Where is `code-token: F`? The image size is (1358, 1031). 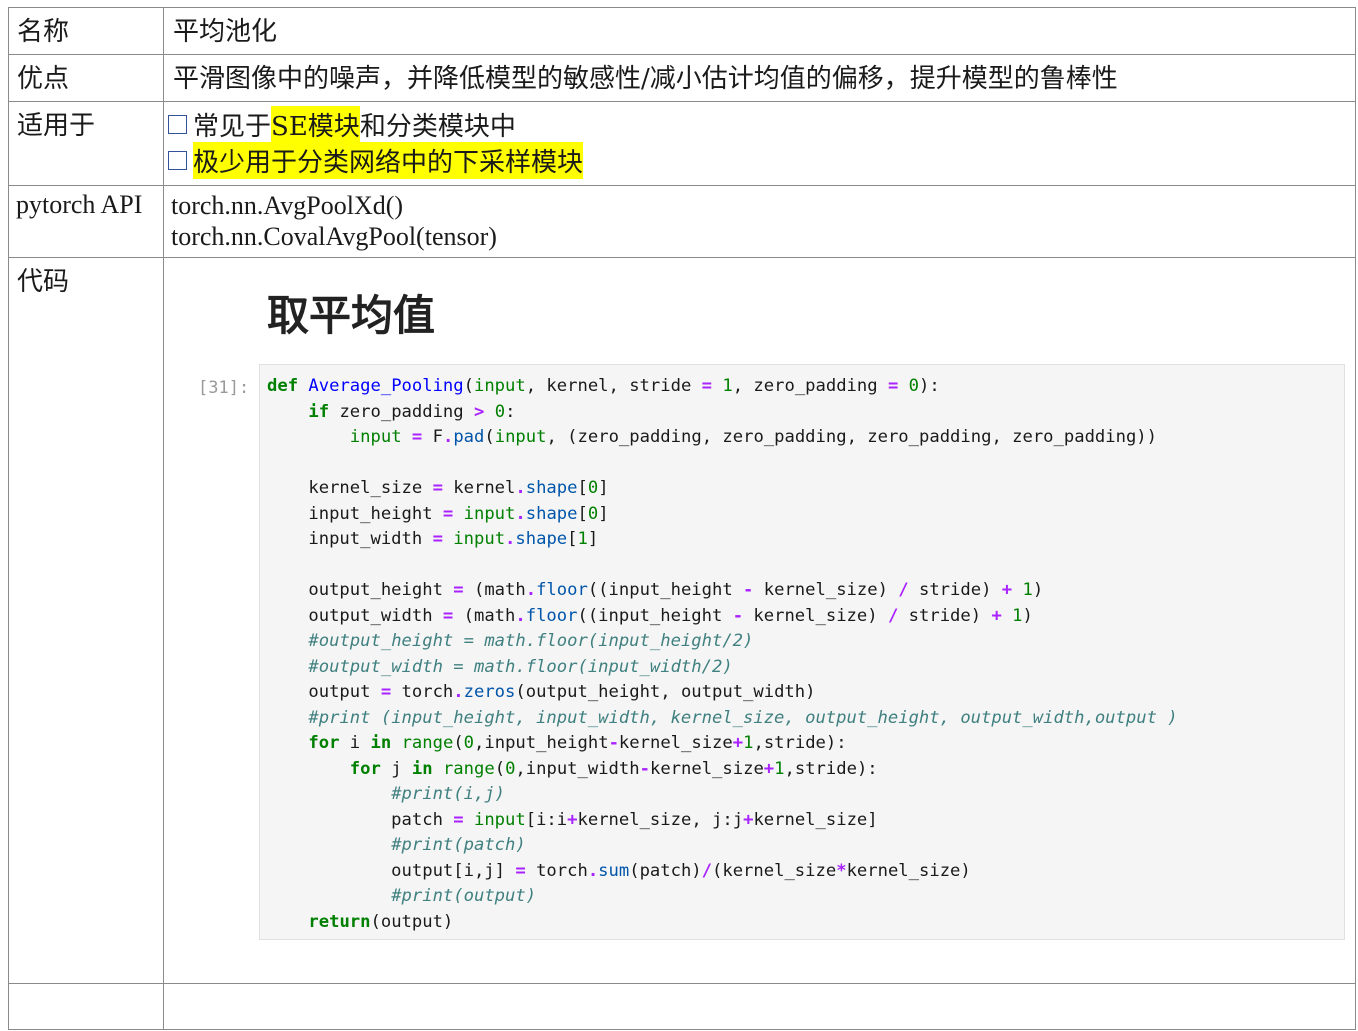 code-token: F is located at coordinates (432, 437).